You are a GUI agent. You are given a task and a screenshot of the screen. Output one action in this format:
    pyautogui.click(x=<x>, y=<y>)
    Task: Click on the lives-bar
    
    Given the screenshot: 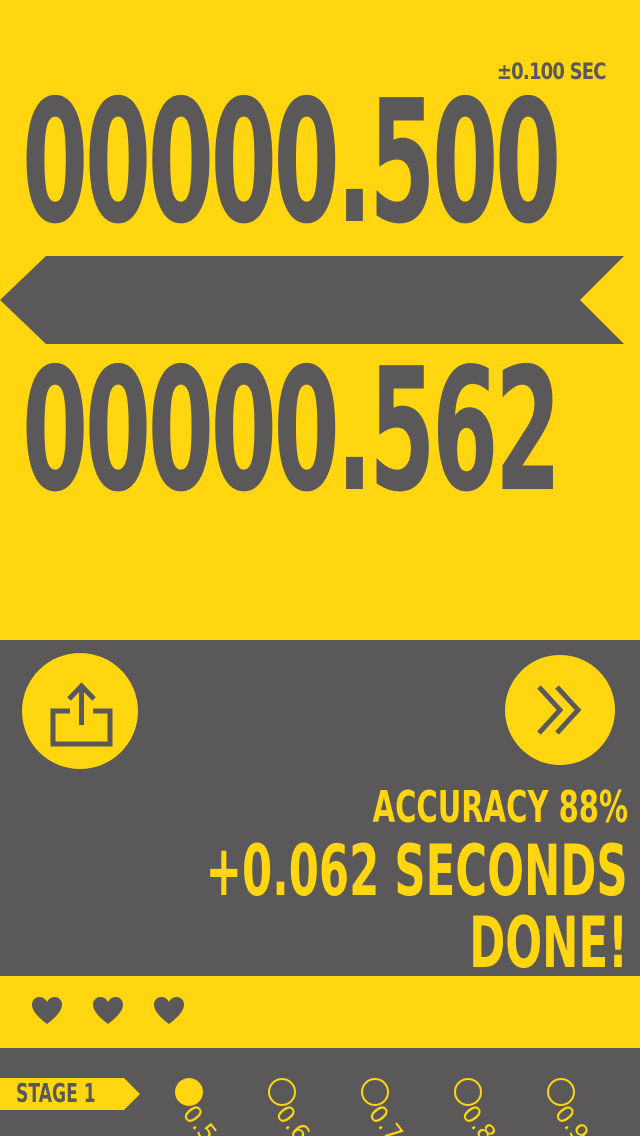 What is the action you would take?
    pyautogui.click(x=320, y=1012)
    